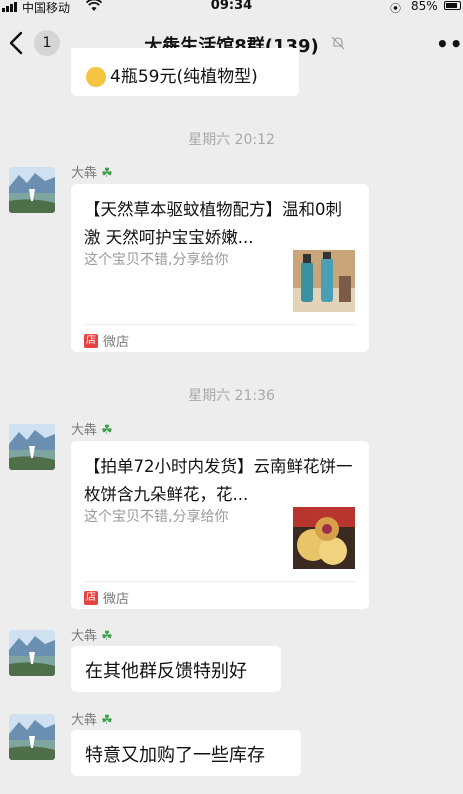 The width and height of the screenshot is (463, 794). I want to click on text-message-bubble: 在其他群反馈特别好, so click(176, 669).